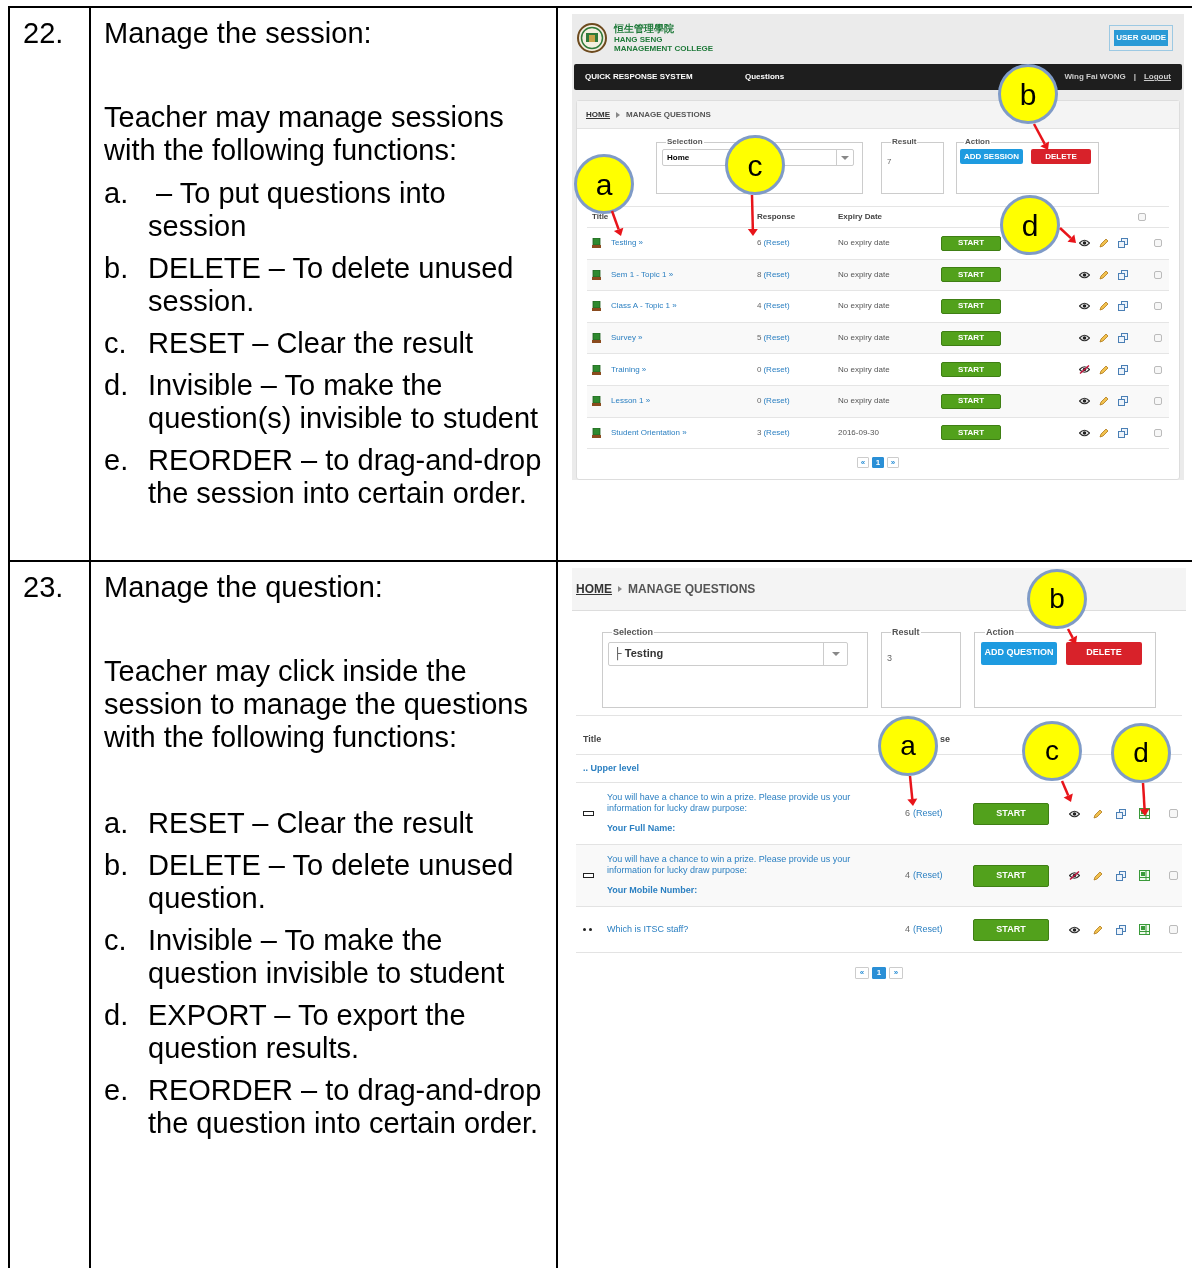  I want to click on add-button: ADD QUESTION, so click(1019, 653).